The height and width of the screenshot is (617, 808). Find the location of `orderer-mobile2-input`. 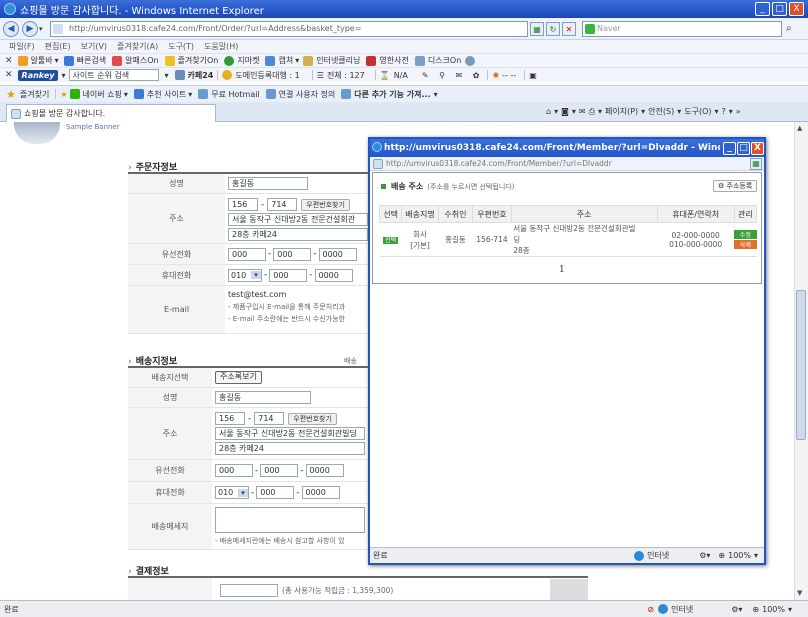

orderer-mobile2-input is located at coordinates (288, 275).